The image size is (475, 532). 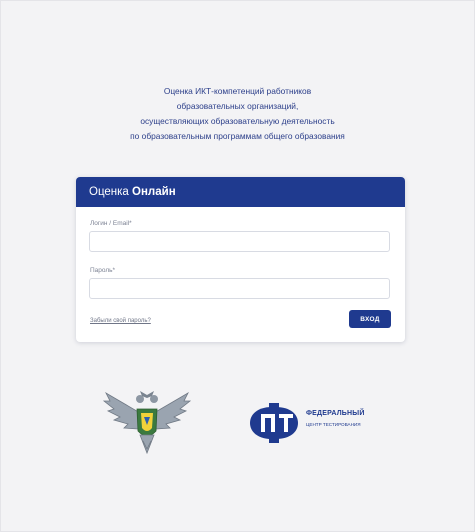 I want to click on heading-line-1: Оценка ИКТ-компетенций работников, so click(x=237, y=91).